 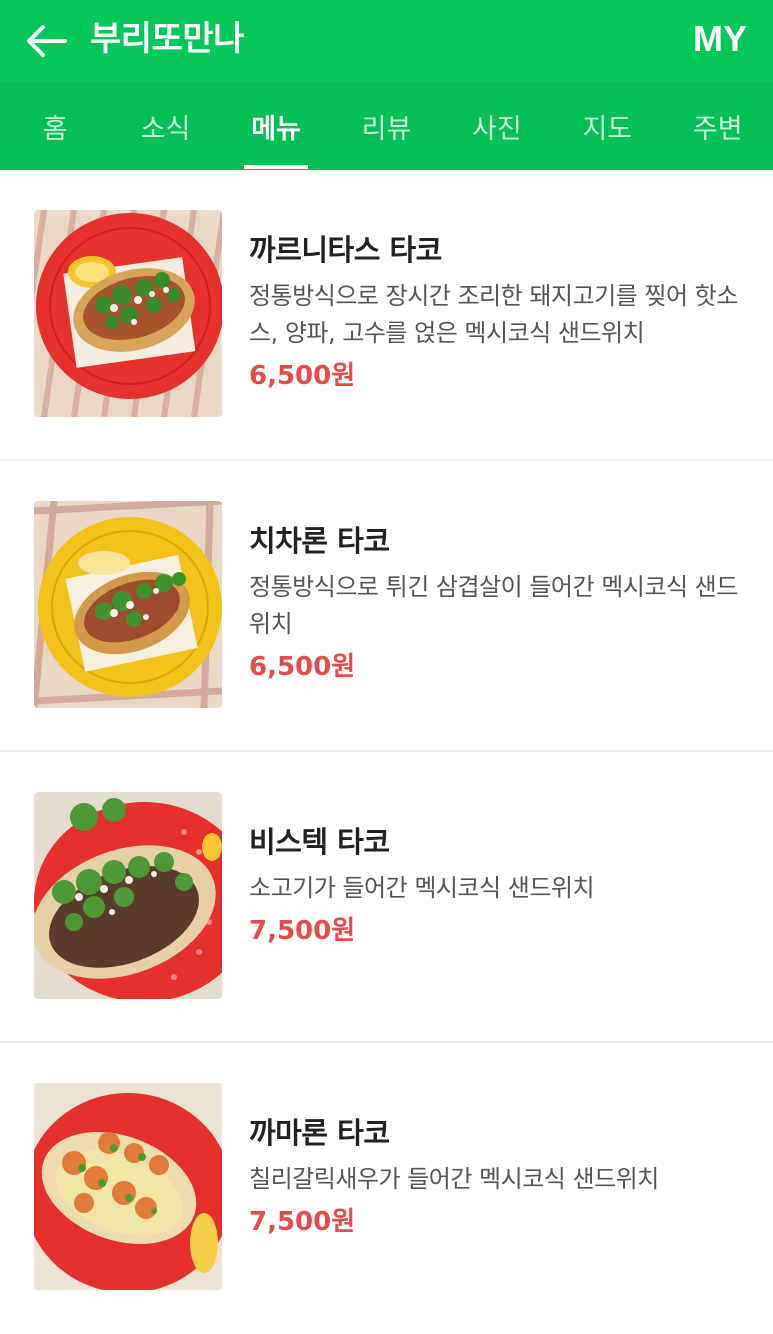 I want to click on tab-news: 소식, so click(x=165, y=126).